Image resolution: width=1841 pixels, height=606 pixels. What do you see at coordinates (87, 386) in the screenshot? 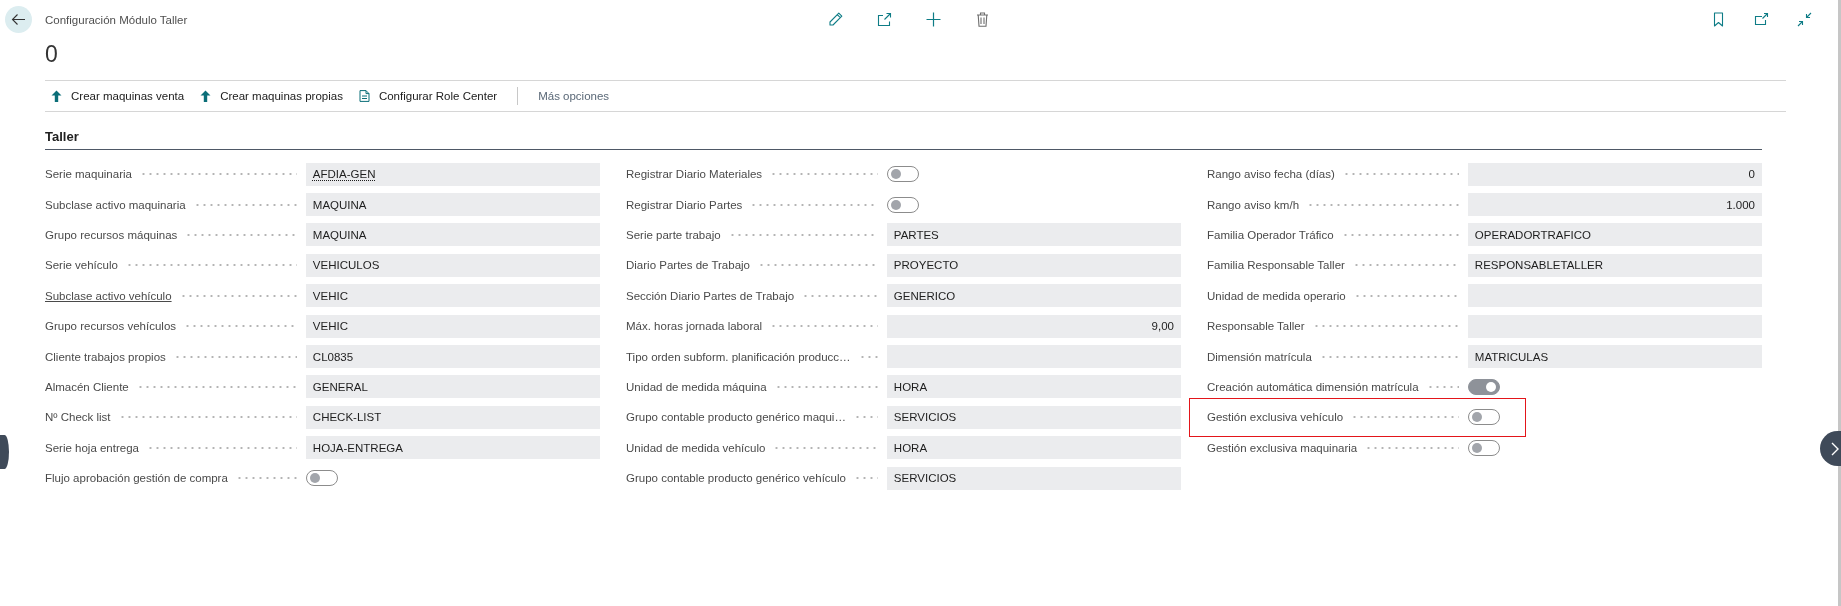
I see `field-label: Almacén Cliente` at bounding box center [87, 386].